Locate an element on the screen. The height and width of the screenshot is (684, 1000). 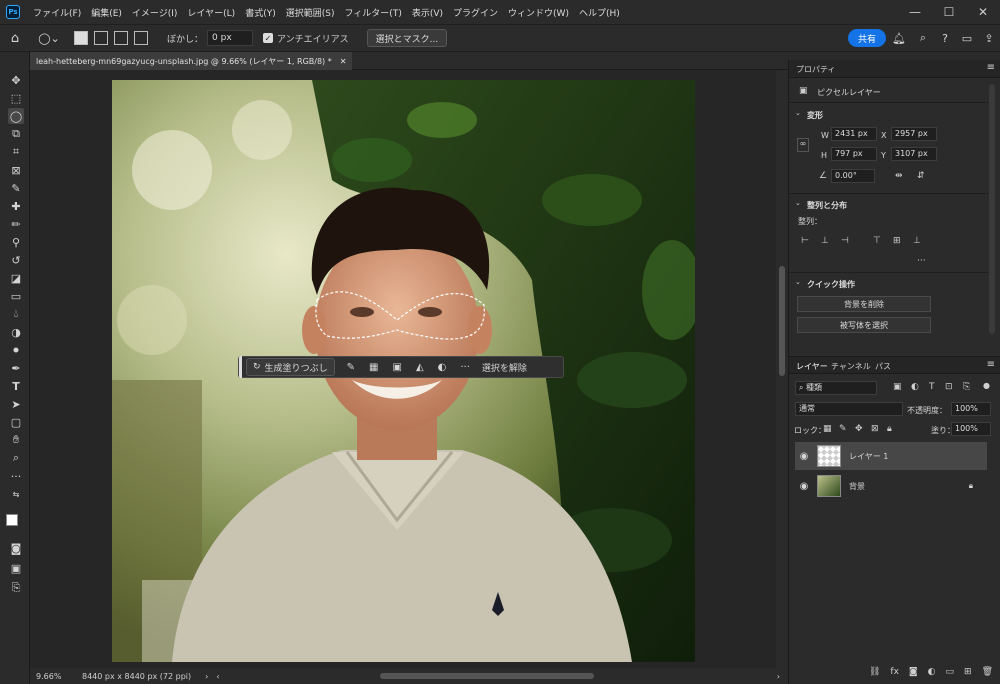
intersect-selection-icon is located at coordinates (141, 38).